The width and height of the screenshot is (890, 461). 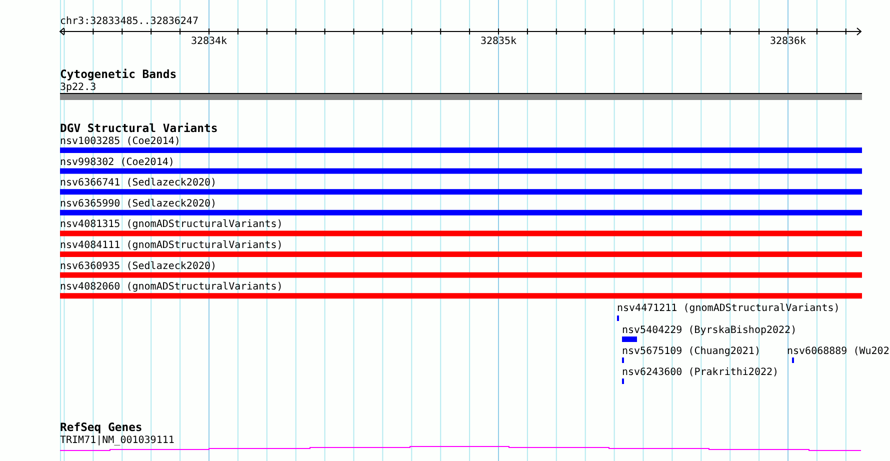 I want to click on variant-label: nsv6243600 (Prakrithi2022), so click(x=700, y=372).